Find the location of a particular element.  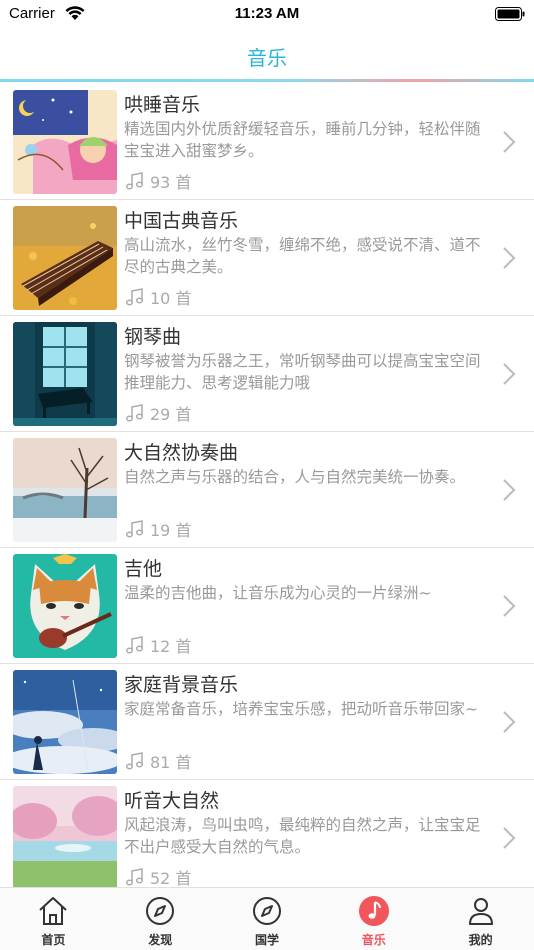

tab-bar: 首页 发现 国学 音乐 我的 is located at coordinates (267, 918).